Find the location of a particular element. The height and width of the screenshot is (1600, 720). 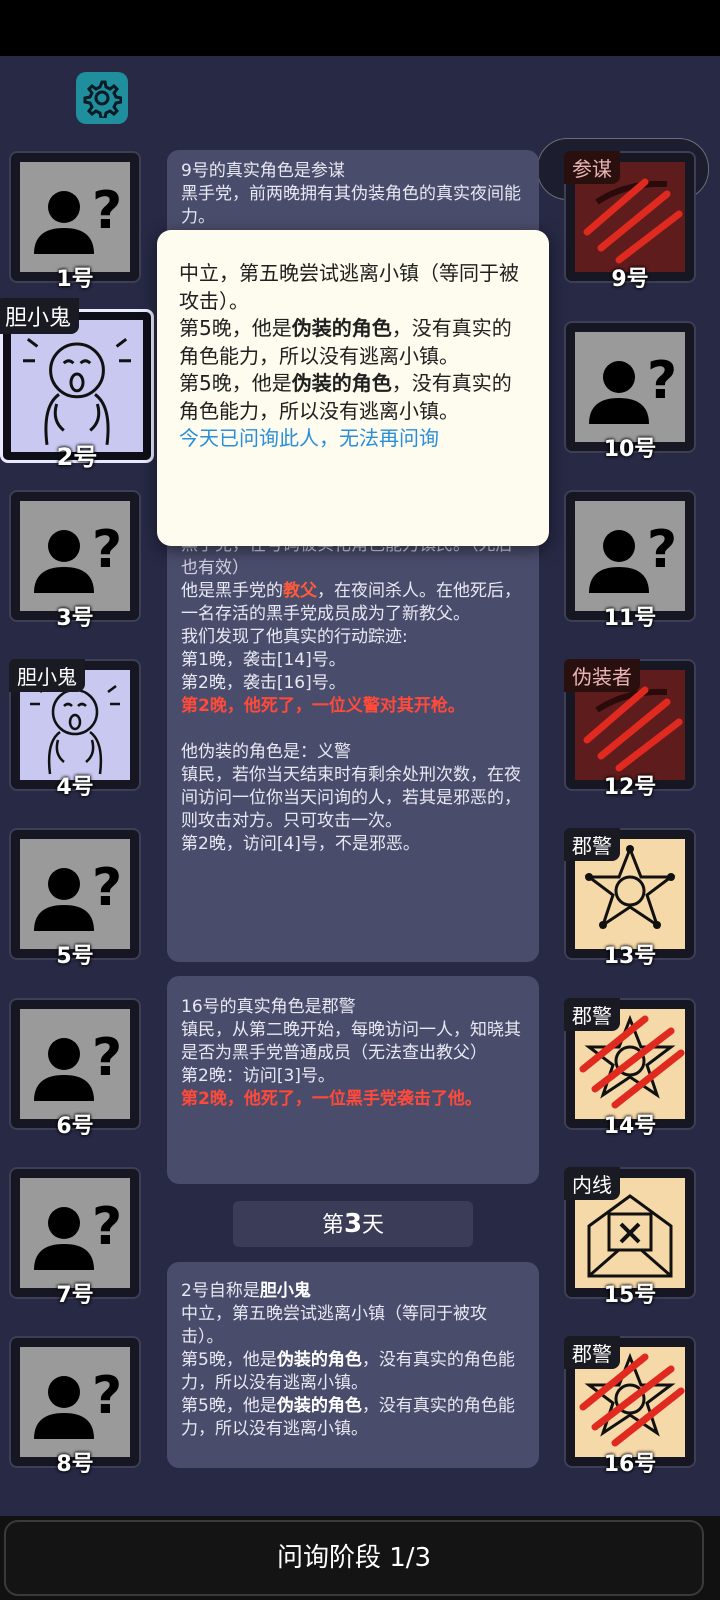

player-card: 胆小鬼 2号 is located at coordinates (77, 384).